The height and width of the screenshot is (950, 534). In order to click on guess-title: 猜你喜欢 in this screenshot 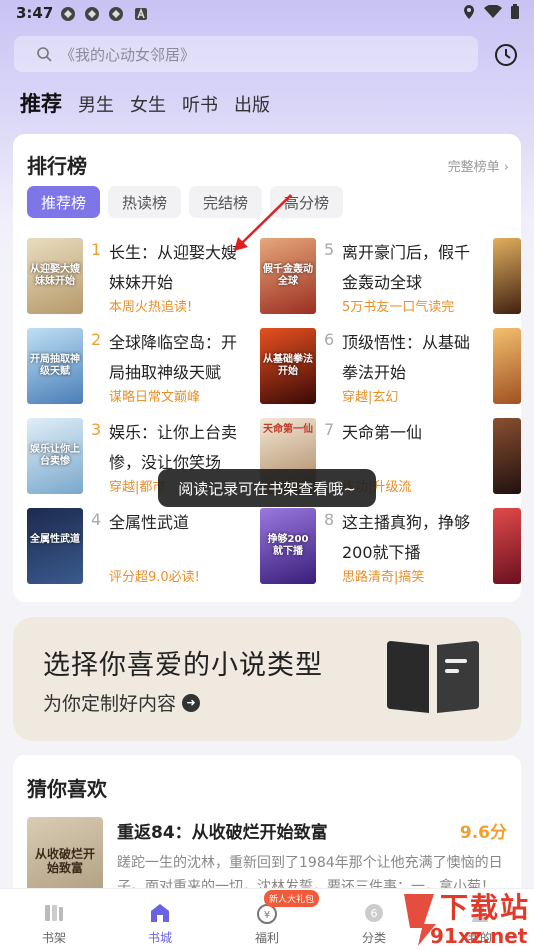, I will do `click(67, 789)`.